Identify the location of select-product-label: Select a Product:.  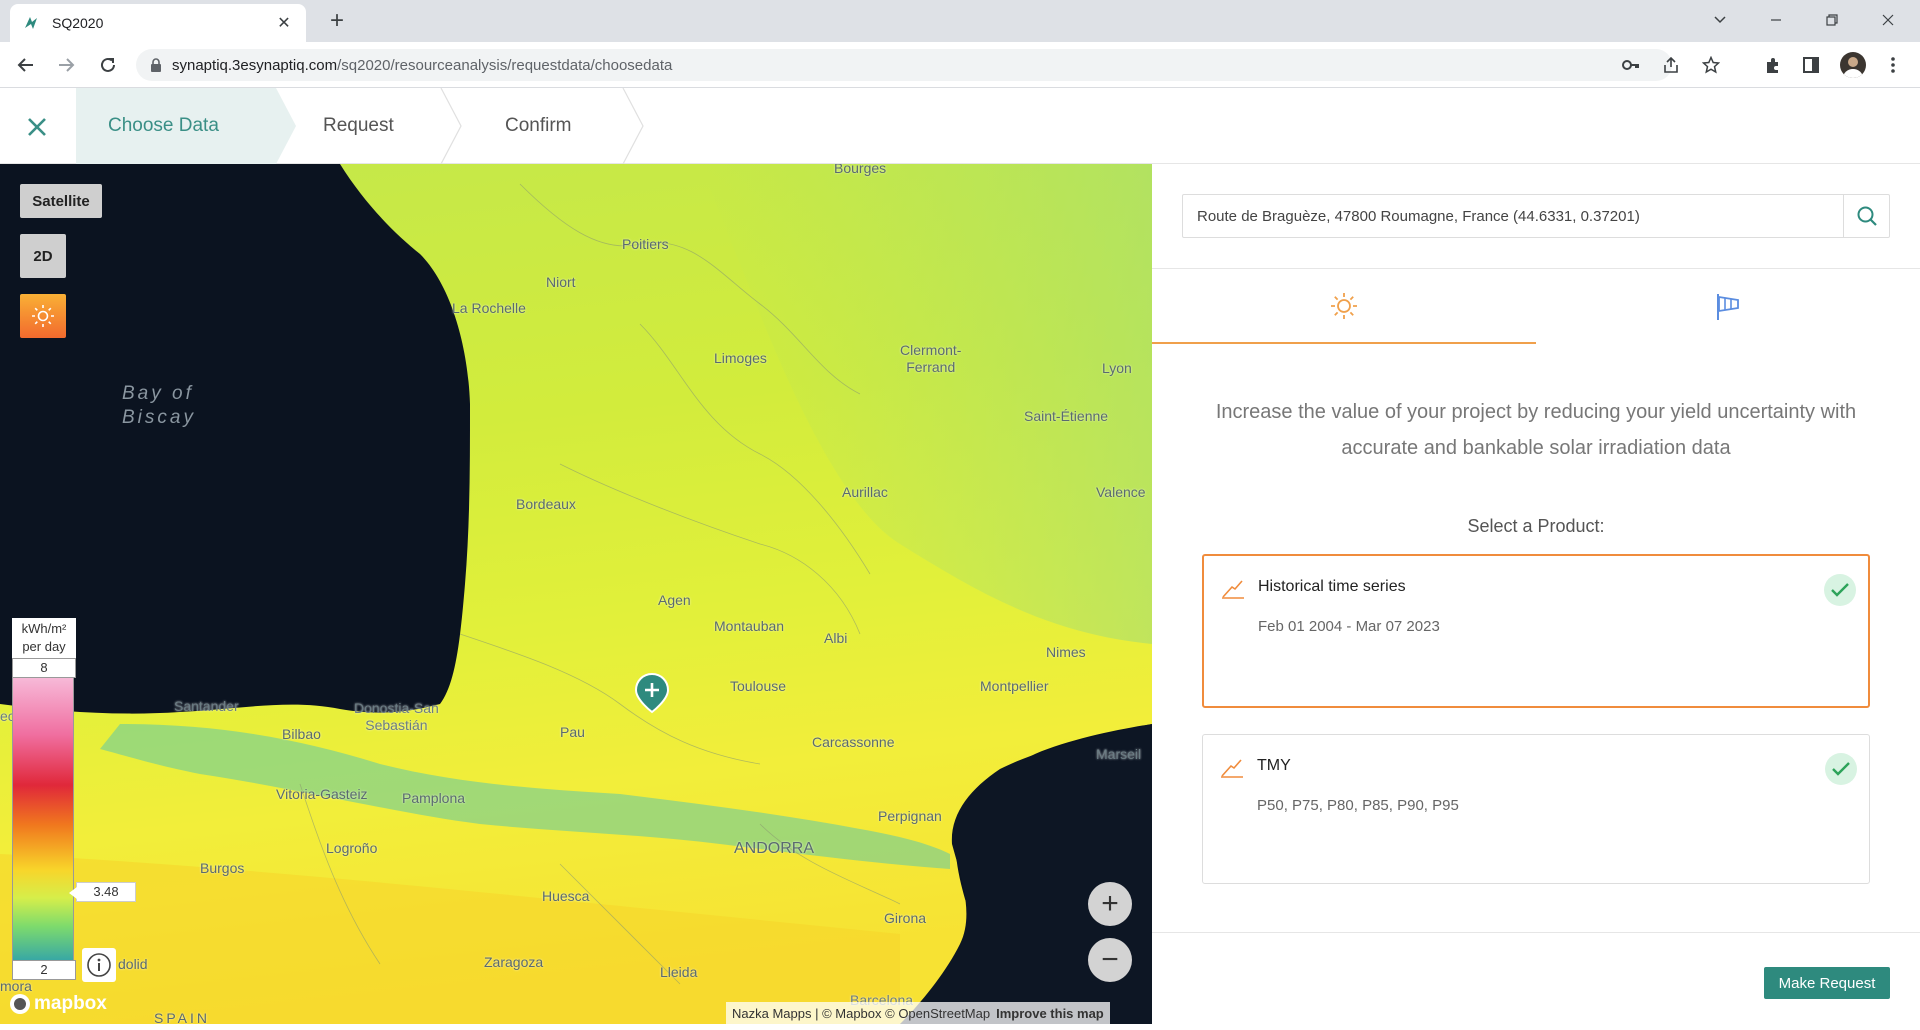
(1536, 526).